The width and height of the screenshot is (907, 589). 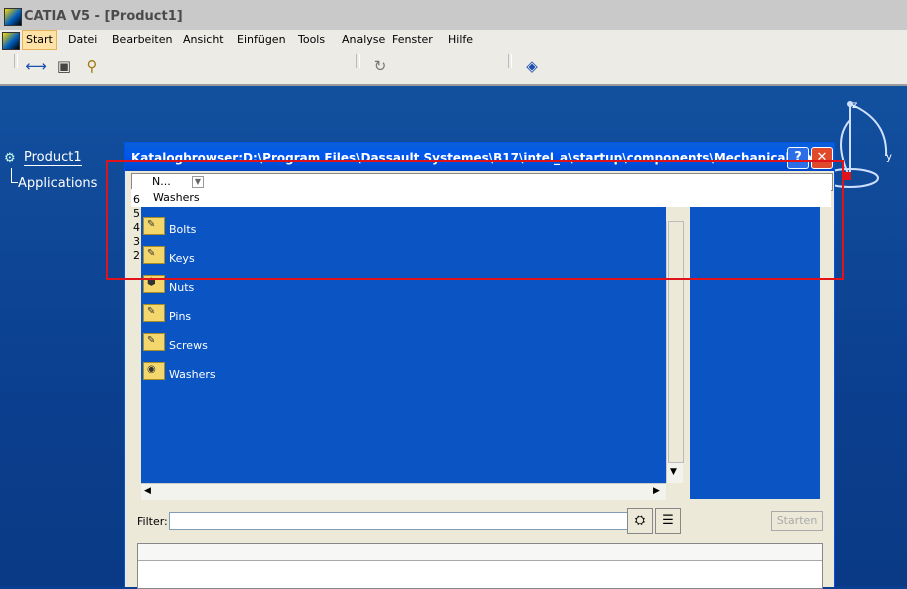 What do you see at coordinates (311, 39) in the screenshot?
I see `menu-tools: Tools` at bounding box center [311, 39].